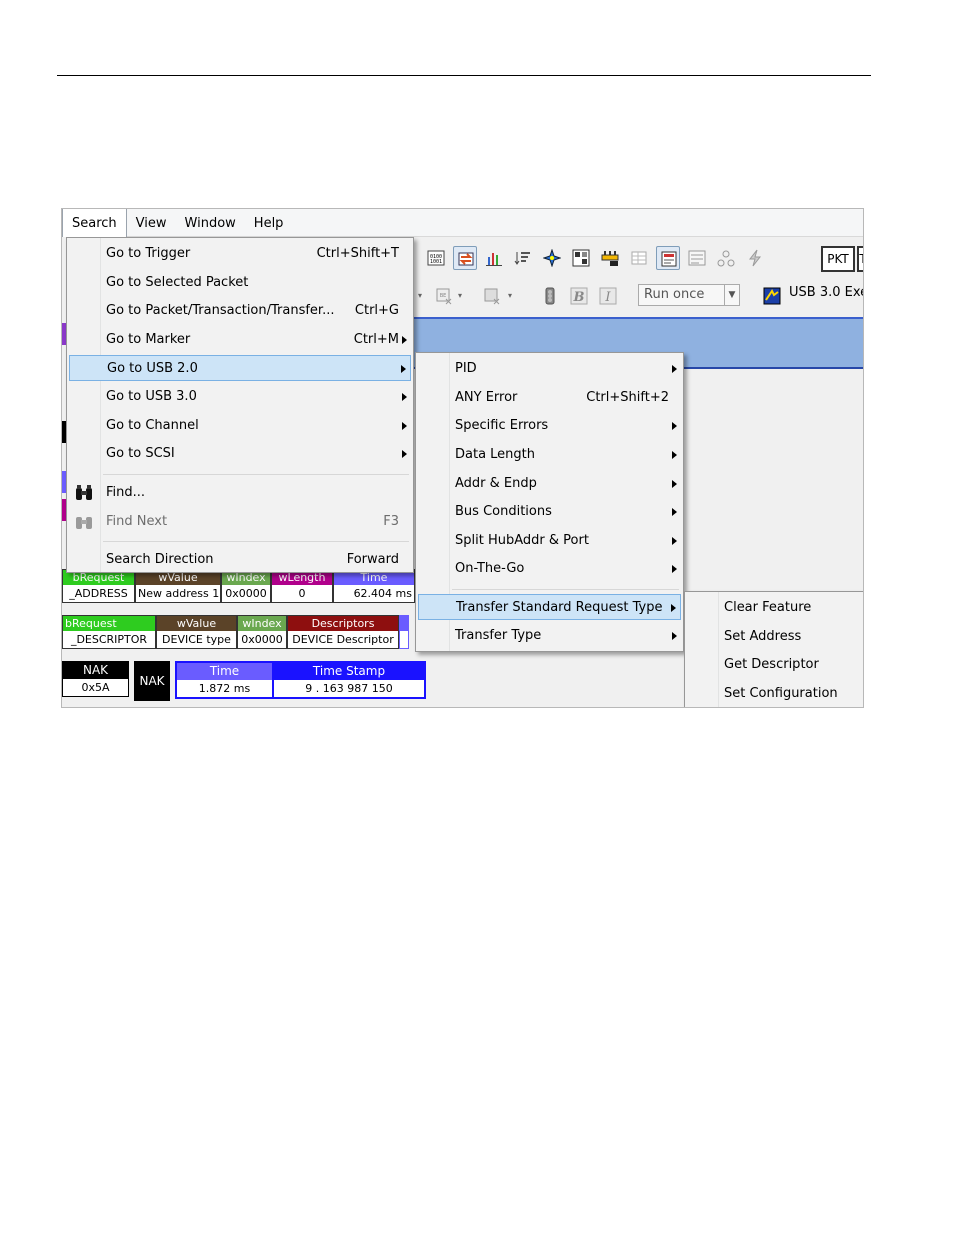 The width and height of the screenshot is (954, 1235). What do you see at coordinates (838, 259) in the screenshot?
I see `pkt-toggle-button: PKT` at bounding box center [838, 259].